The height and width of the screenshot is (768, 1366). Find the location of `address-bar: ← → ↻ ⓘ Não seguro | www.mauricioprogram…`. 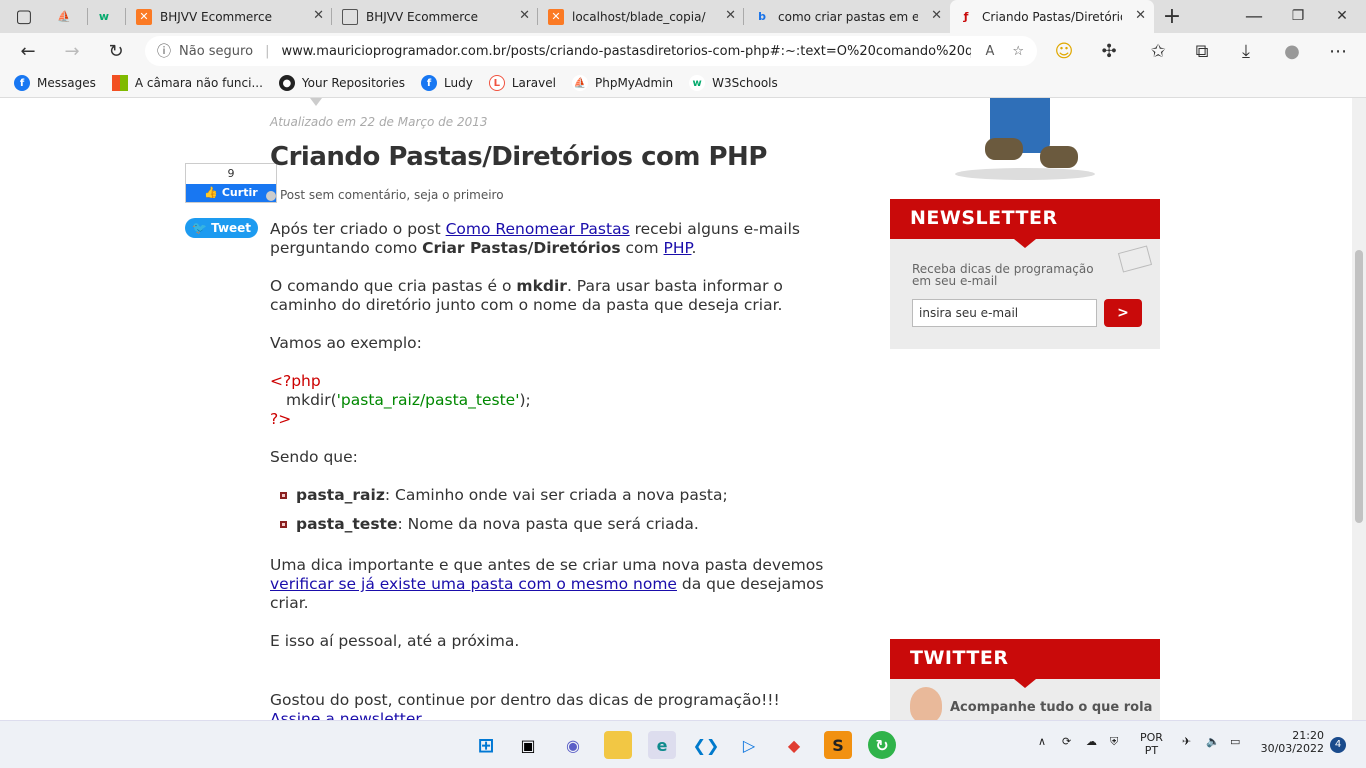

address-bar: ← → ↻ ⓘ Não seguro | www.mauricioprogram… is located at coordinates (683, 51).